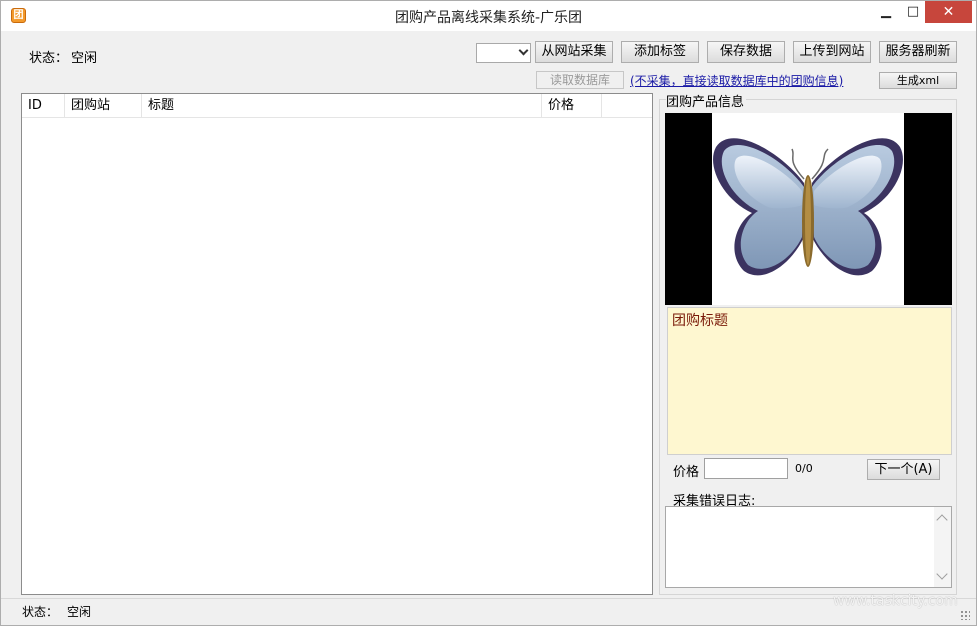  What do you see at coordinates (948, 12) in the screenshot?
I see `close-button: ✕` at bounding box center [948, 12].